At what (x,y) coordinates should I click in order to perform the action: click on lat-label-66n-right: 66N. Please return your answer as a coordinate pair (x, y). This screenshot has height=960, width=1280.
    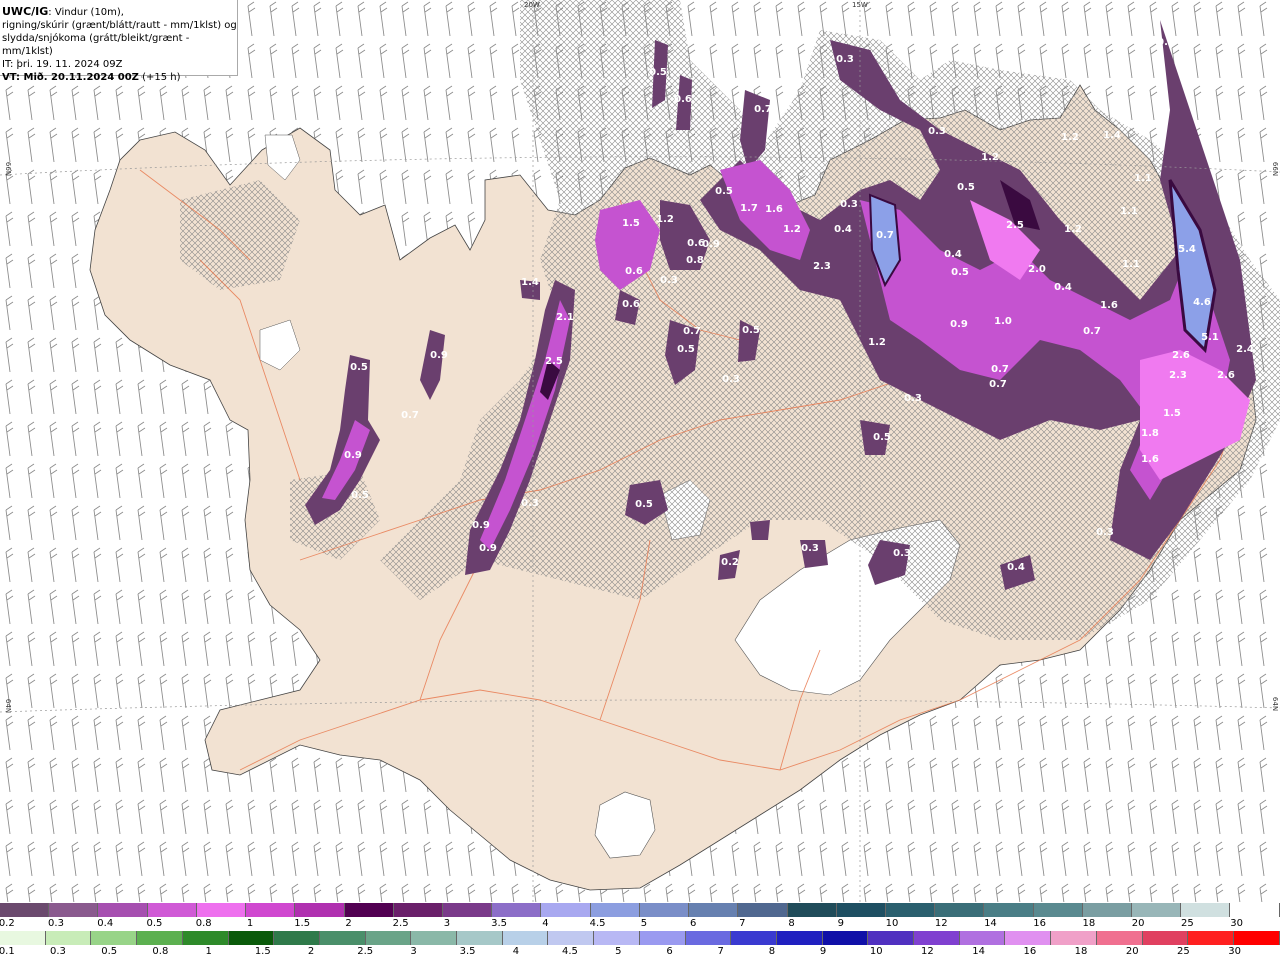
    Looking at the image, I should click on (1275, 169).